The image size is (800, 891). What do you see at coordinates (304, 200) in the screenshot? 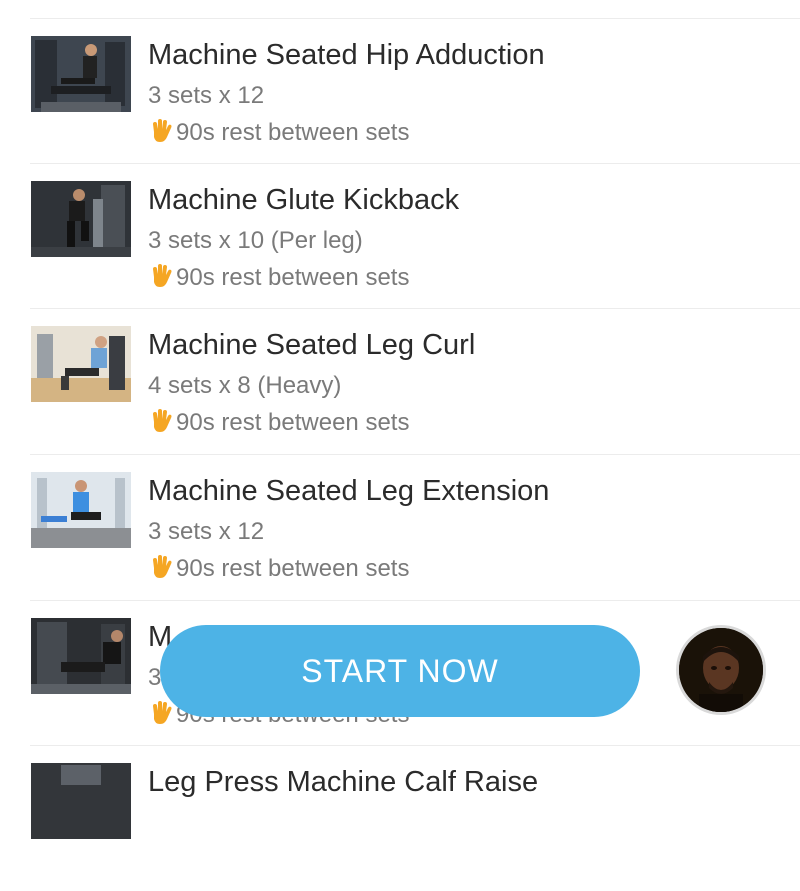
I see `exercise-title: Machine Glute Kickback` at bounding box center [304, 200].